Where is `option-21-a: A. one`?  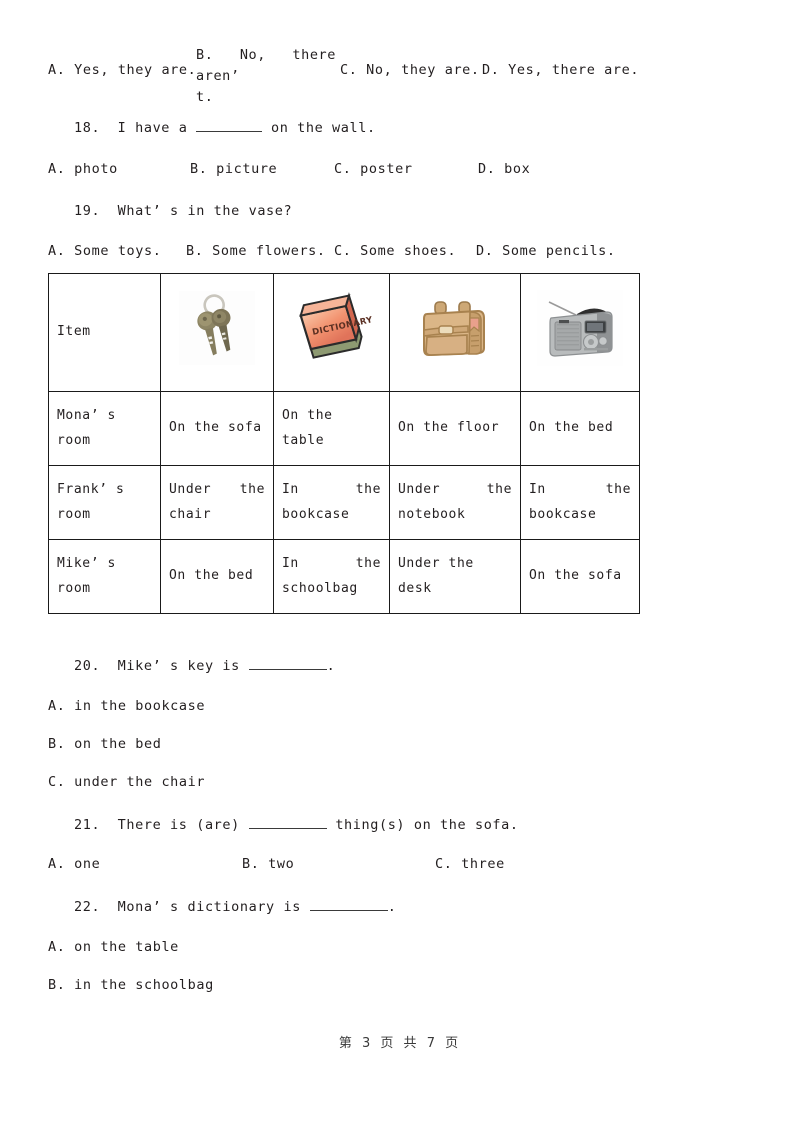 option-21-a: A. one is located at coordinates (74, 864).